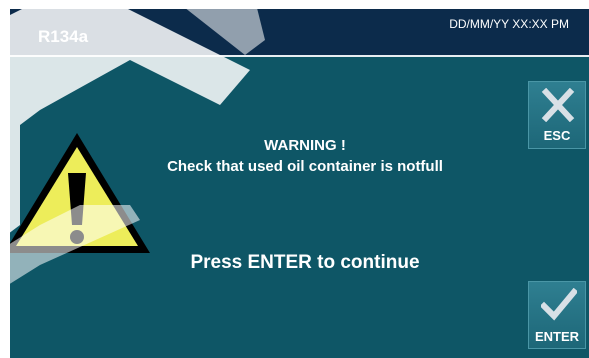 This screenshot has width=589, height=358. Describe the element at coordinates (305, 145) in the screenshot. I see `warning-title: WARNING !` at that location.